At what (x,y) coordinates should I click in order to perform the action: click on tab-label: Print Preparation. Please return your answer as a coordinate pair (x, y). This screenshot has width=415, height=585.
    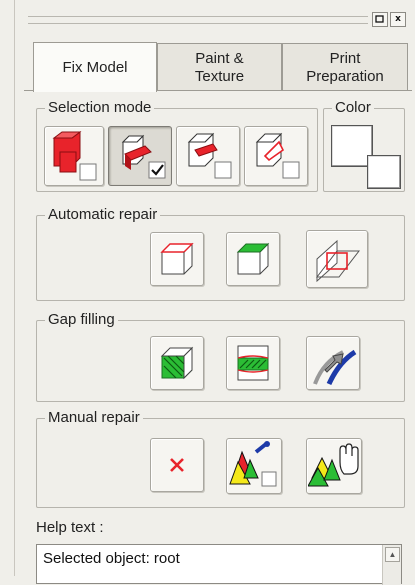
    Looking at the image, I should click on (345, 67).